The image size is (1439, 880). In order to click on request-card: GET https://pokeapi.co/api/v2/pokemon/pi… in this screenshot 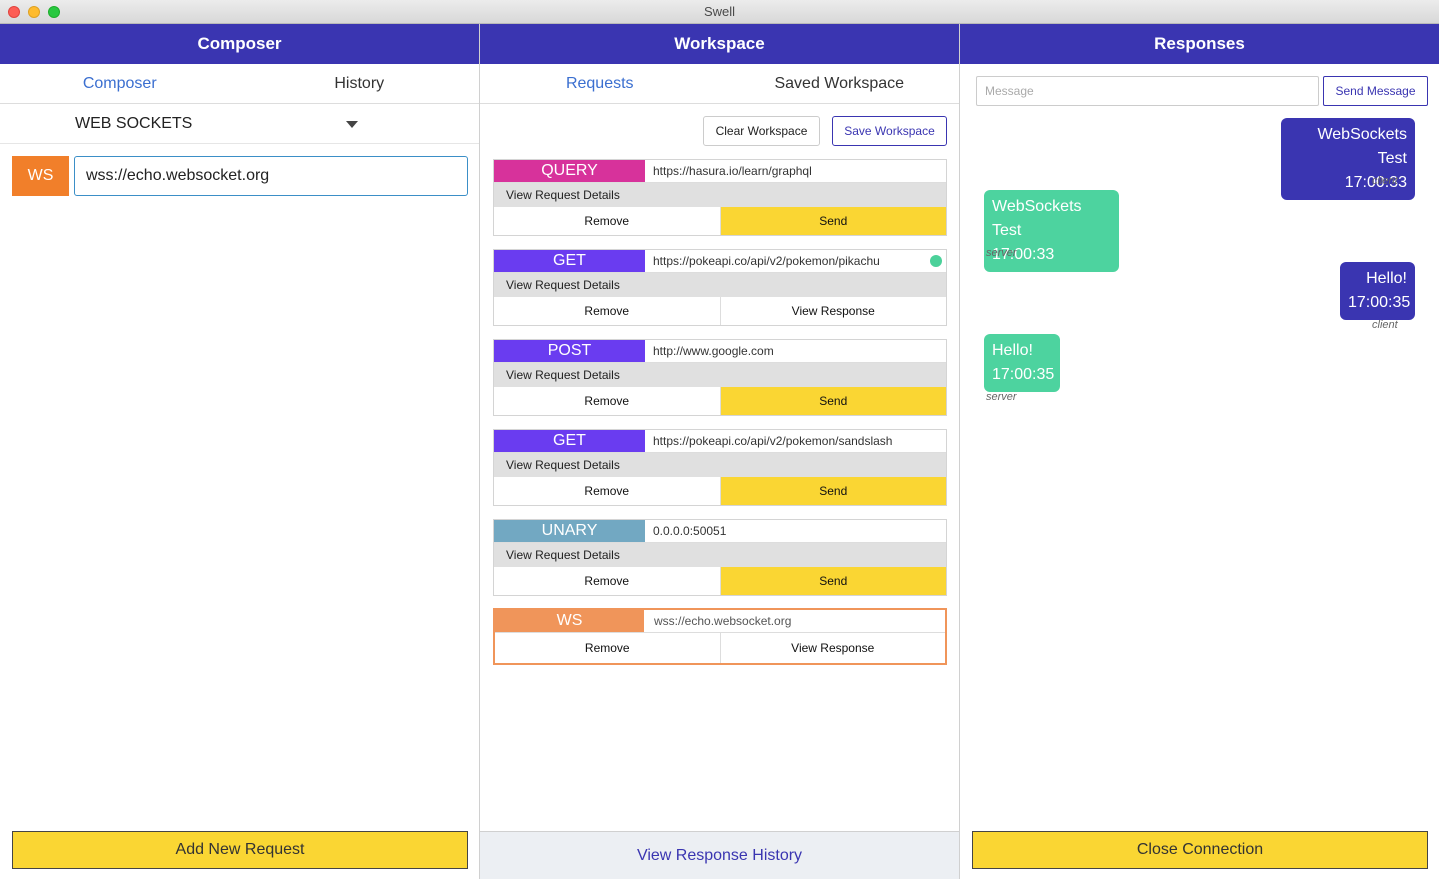, I will do `click(720, 287)`.